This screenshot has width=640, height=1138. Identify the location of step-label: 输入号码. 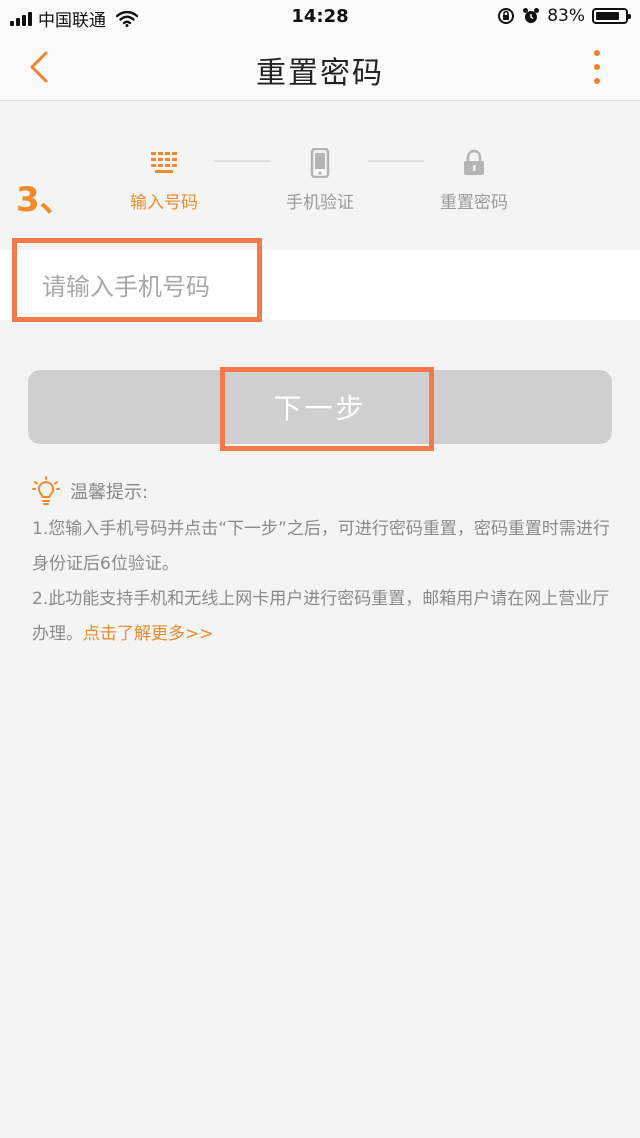
(164, 203).